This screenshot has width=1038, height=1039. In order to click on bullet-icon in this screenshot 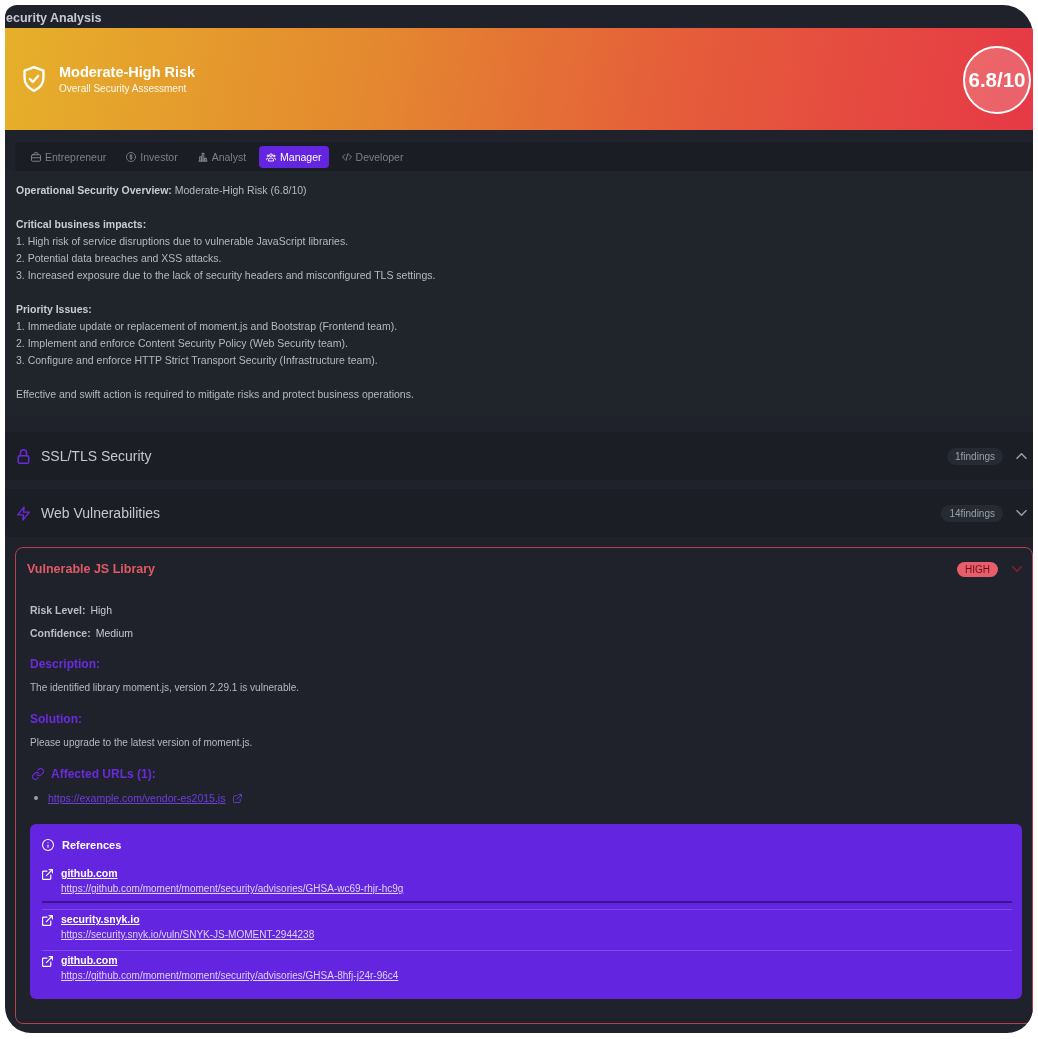, I will do `click(36, 798)`.